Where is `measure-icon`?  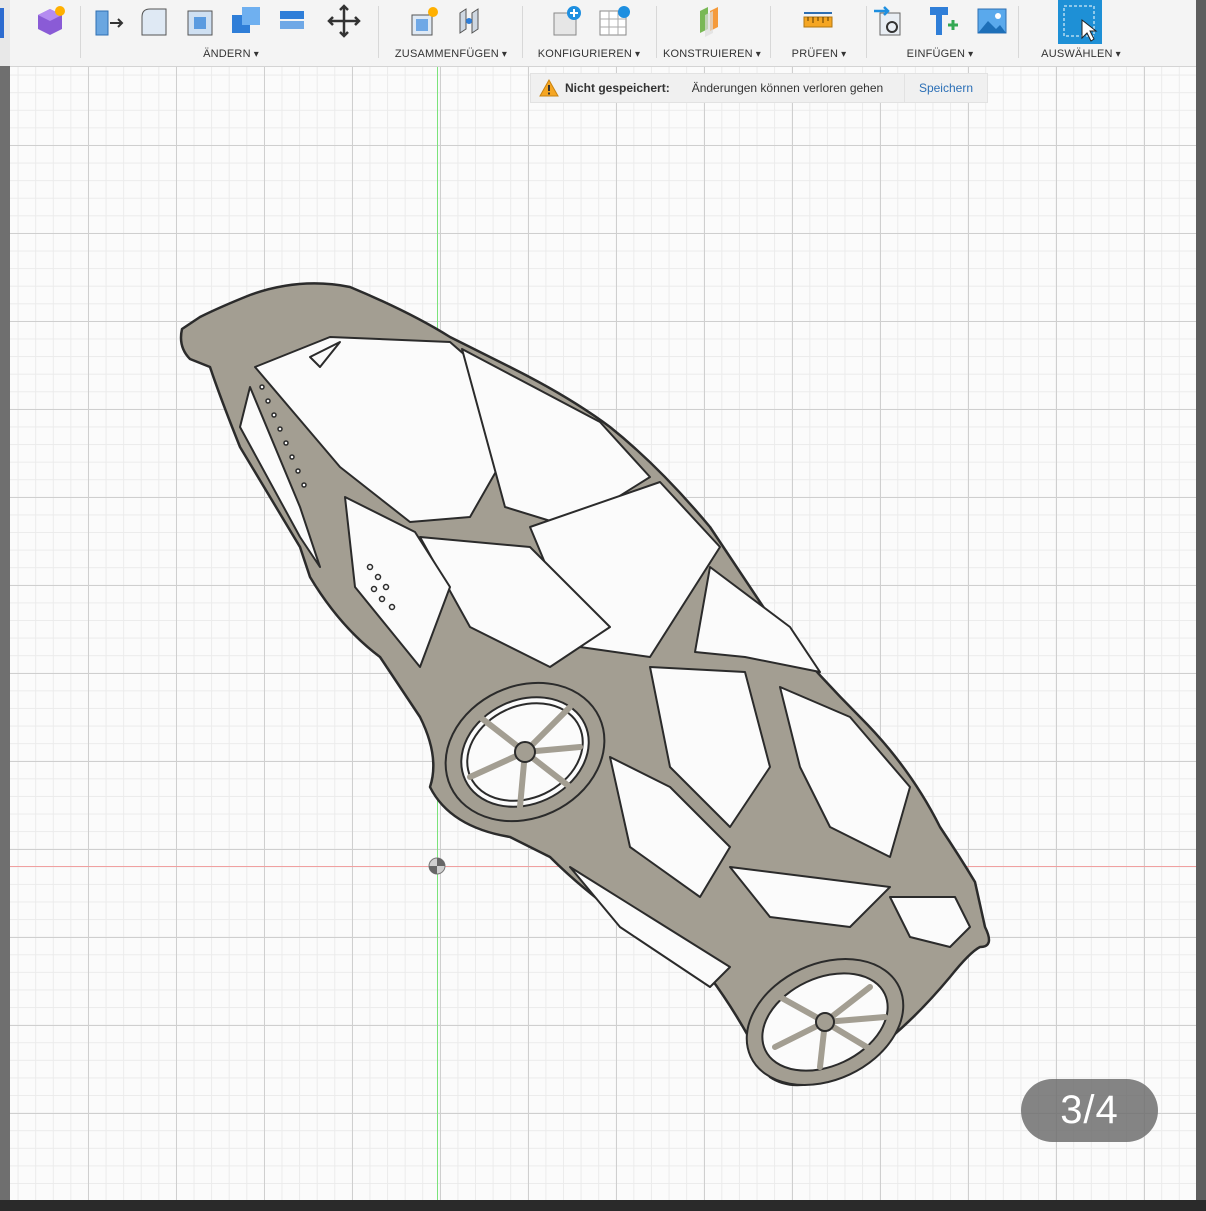 measure-icon is located at coordinates (818, 21).